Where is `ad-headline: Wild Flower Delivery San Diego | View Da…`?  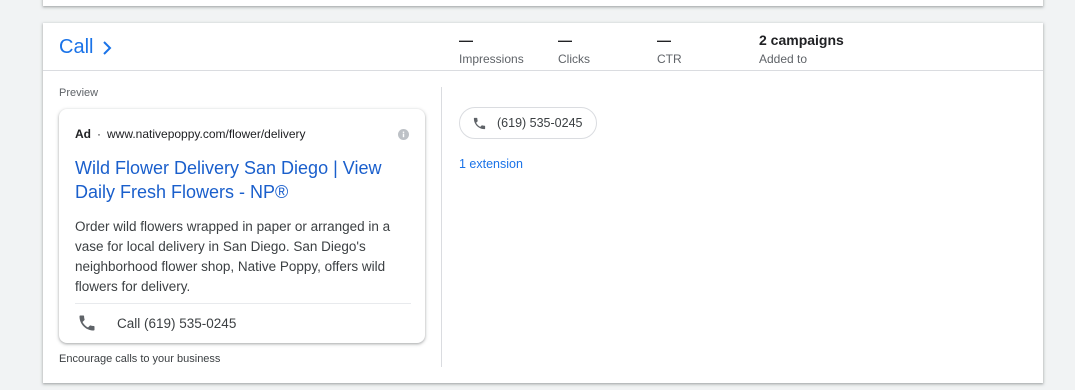
ad-headline: Wild Flower Delivery San Diego | View Da… is located at coordinates (228, 180).